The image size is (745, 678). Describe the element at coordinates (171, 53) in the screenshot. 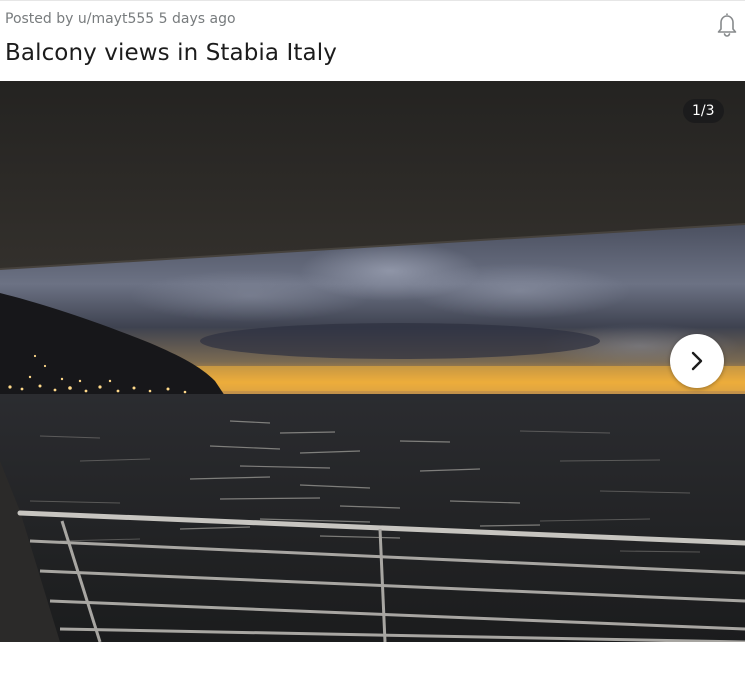

I see `post-title: Balcony views in Stabia Italy` at that location.